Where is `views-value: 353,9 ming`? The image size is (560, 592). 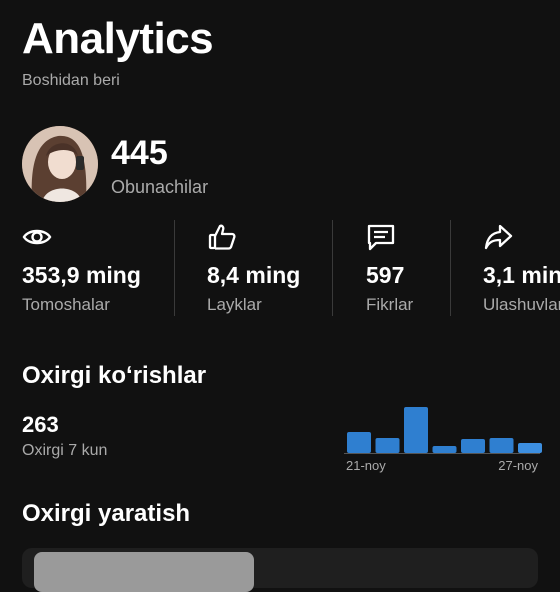 views-value: 353,9 ming is located at coordinates (81, 275).